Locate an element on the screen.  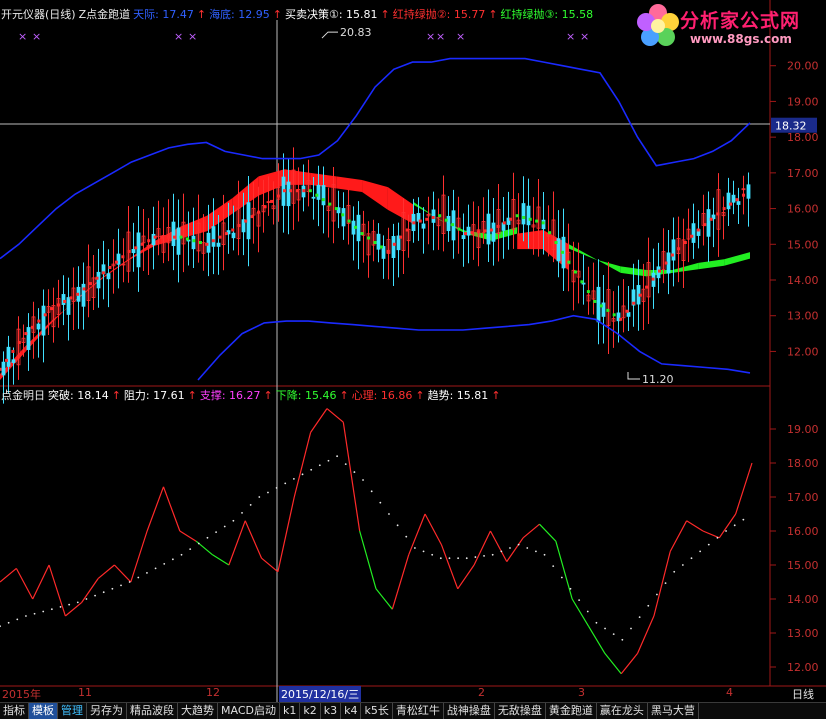
toolbar-item: MACD启动 is located at coordinates (249, 711).